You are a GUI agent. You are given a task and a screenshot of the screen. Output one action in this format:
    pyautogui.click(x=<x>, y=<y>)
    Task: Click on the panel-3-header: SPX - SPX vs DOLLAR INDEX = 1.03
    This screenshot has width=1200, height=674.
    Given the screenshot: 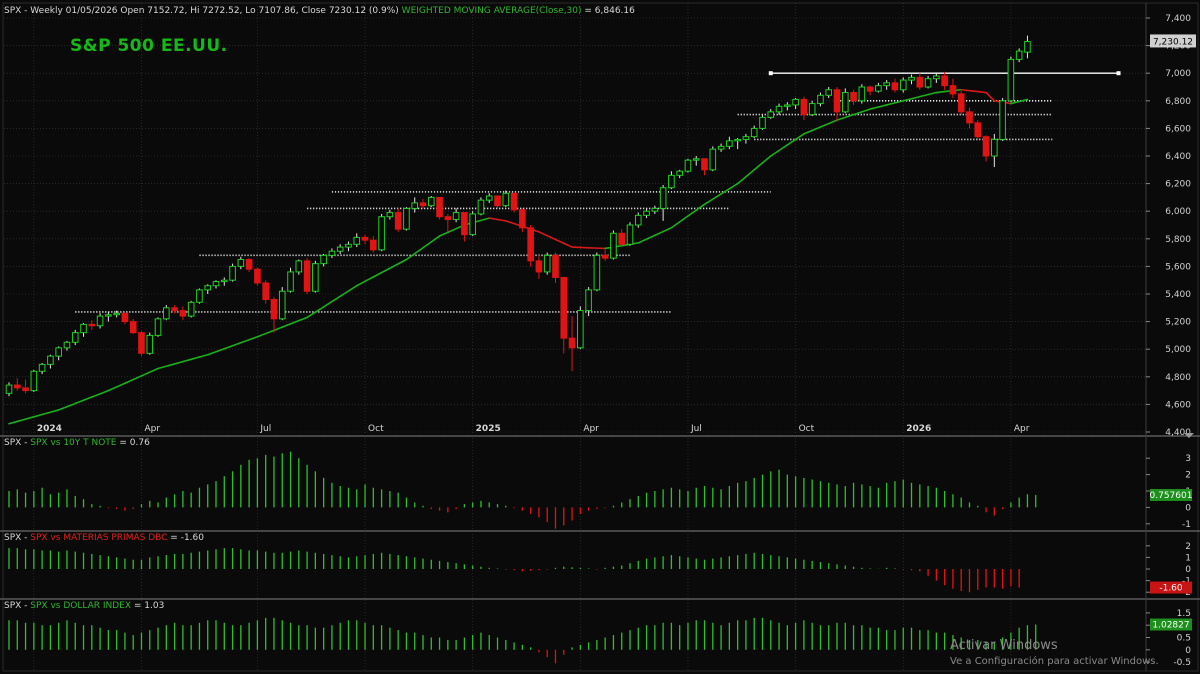 What is the action you would take?
    pyautogui.click(x=84, y=606)
    